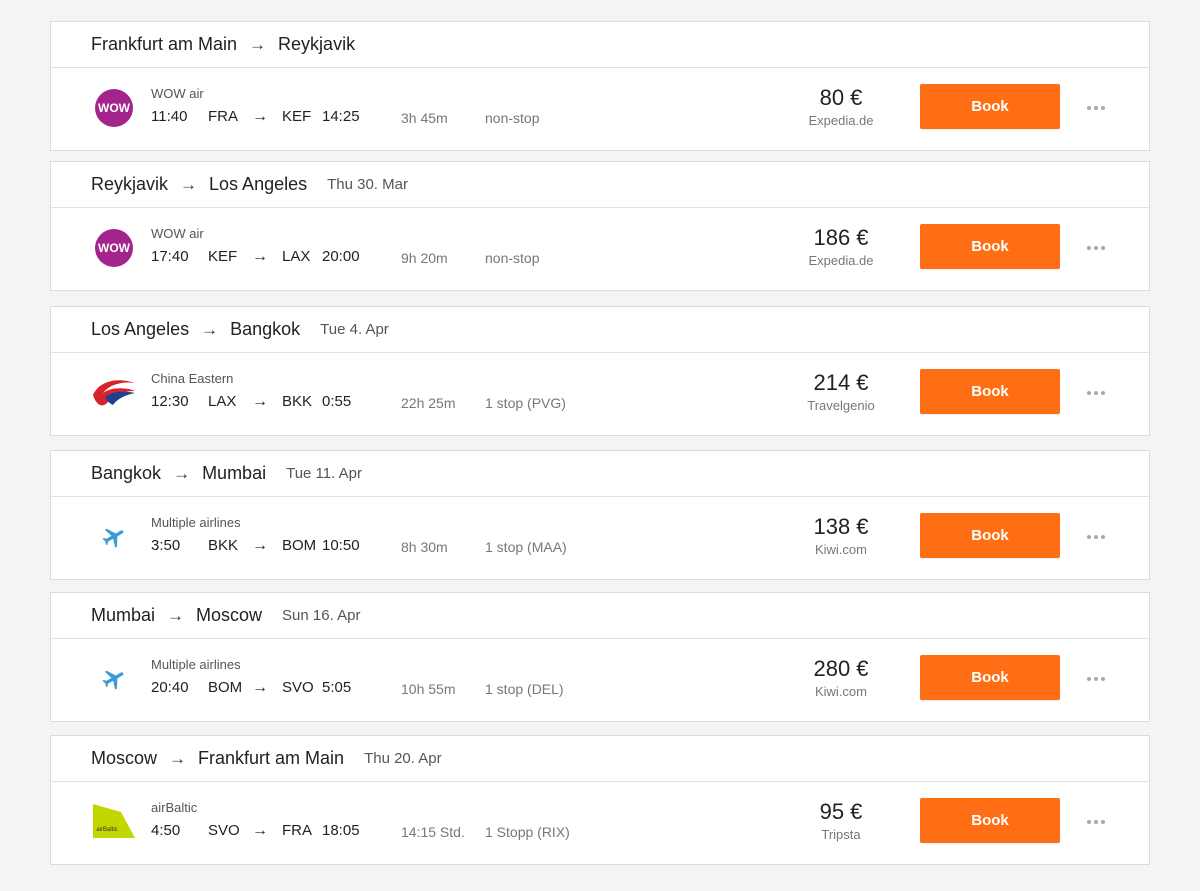 The height and width of the screenshot is (891, 1200). I want to click on flight-stops: 1 stop (MAA), so click(526, 547).